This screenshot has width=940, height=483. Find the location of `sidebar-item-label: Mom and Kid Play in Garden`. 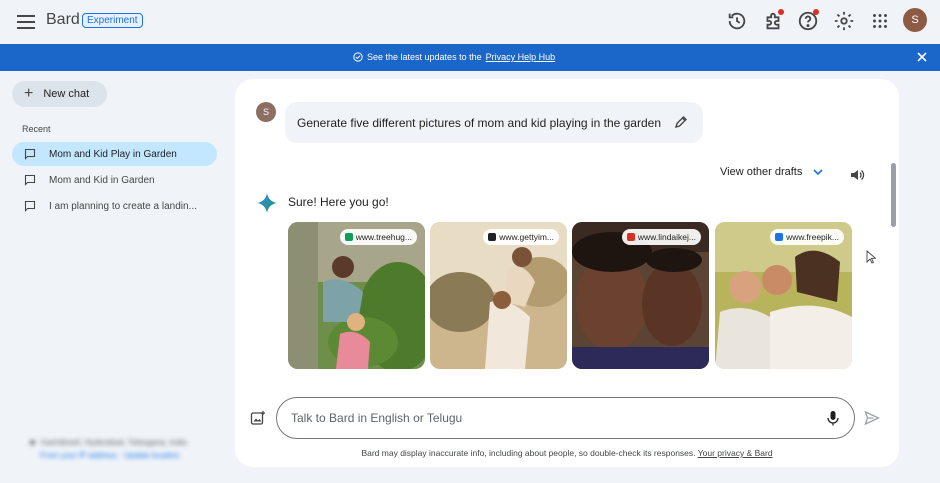

sidebar-item-label: Mom and Kid Play in Garden is located at coordinates (113, 154).